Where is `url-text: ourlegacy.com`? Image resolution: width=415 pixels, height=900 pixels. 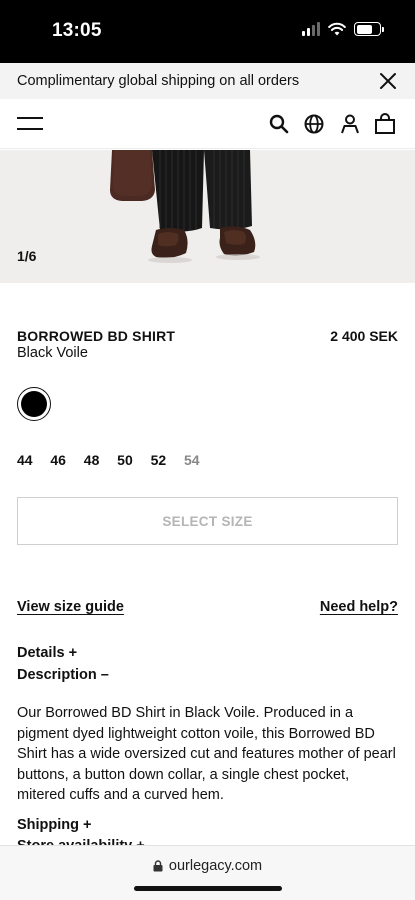 url-text: ourlegacy.com is located at coordinates (215, 866).